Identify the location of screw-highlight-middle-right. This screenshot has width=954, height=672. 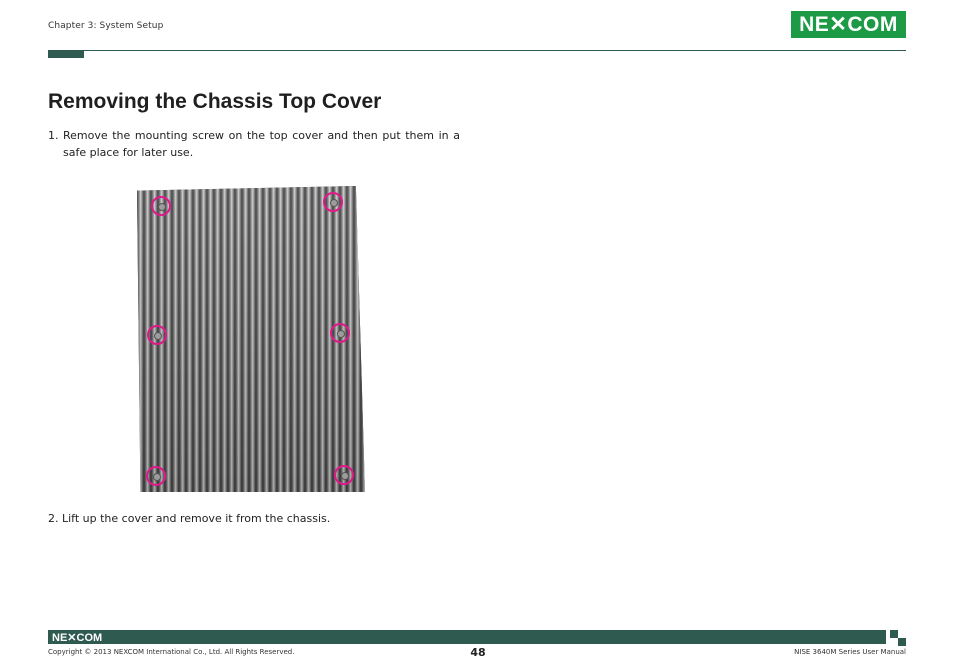
(340, 333).